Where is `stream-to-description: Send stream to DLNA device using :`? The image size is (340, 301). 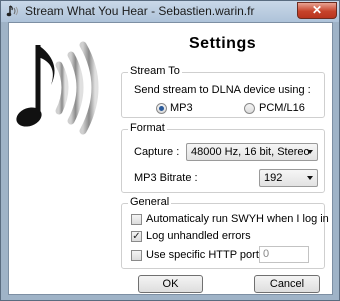 stream-to-description: Send stream to DLNA device using : is located at coordinates (222, 90).